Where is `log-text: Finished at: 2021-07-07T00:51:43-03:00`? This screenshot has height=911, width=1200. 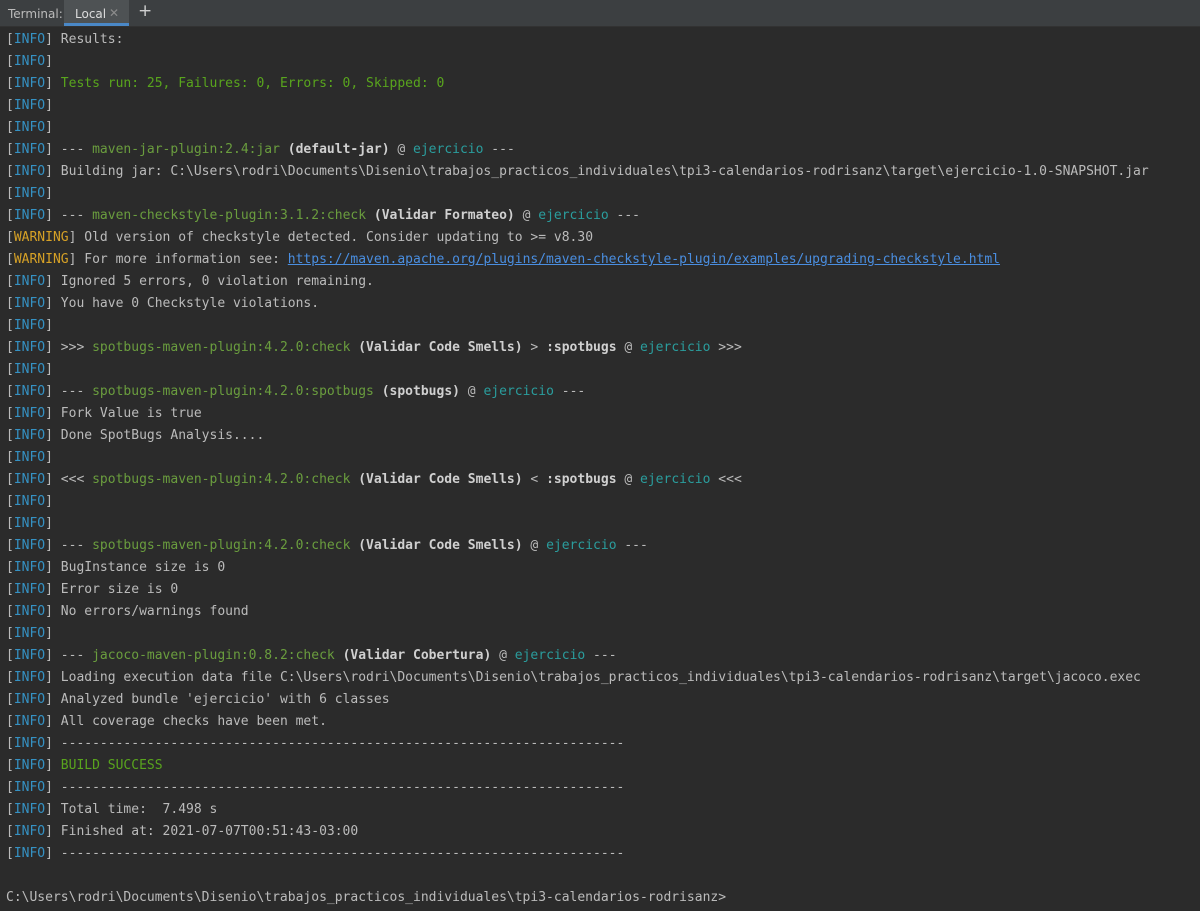
log-text: Finished at: 2021-07-07T00:51:43-03:00 is located at coordinates (209, 831).